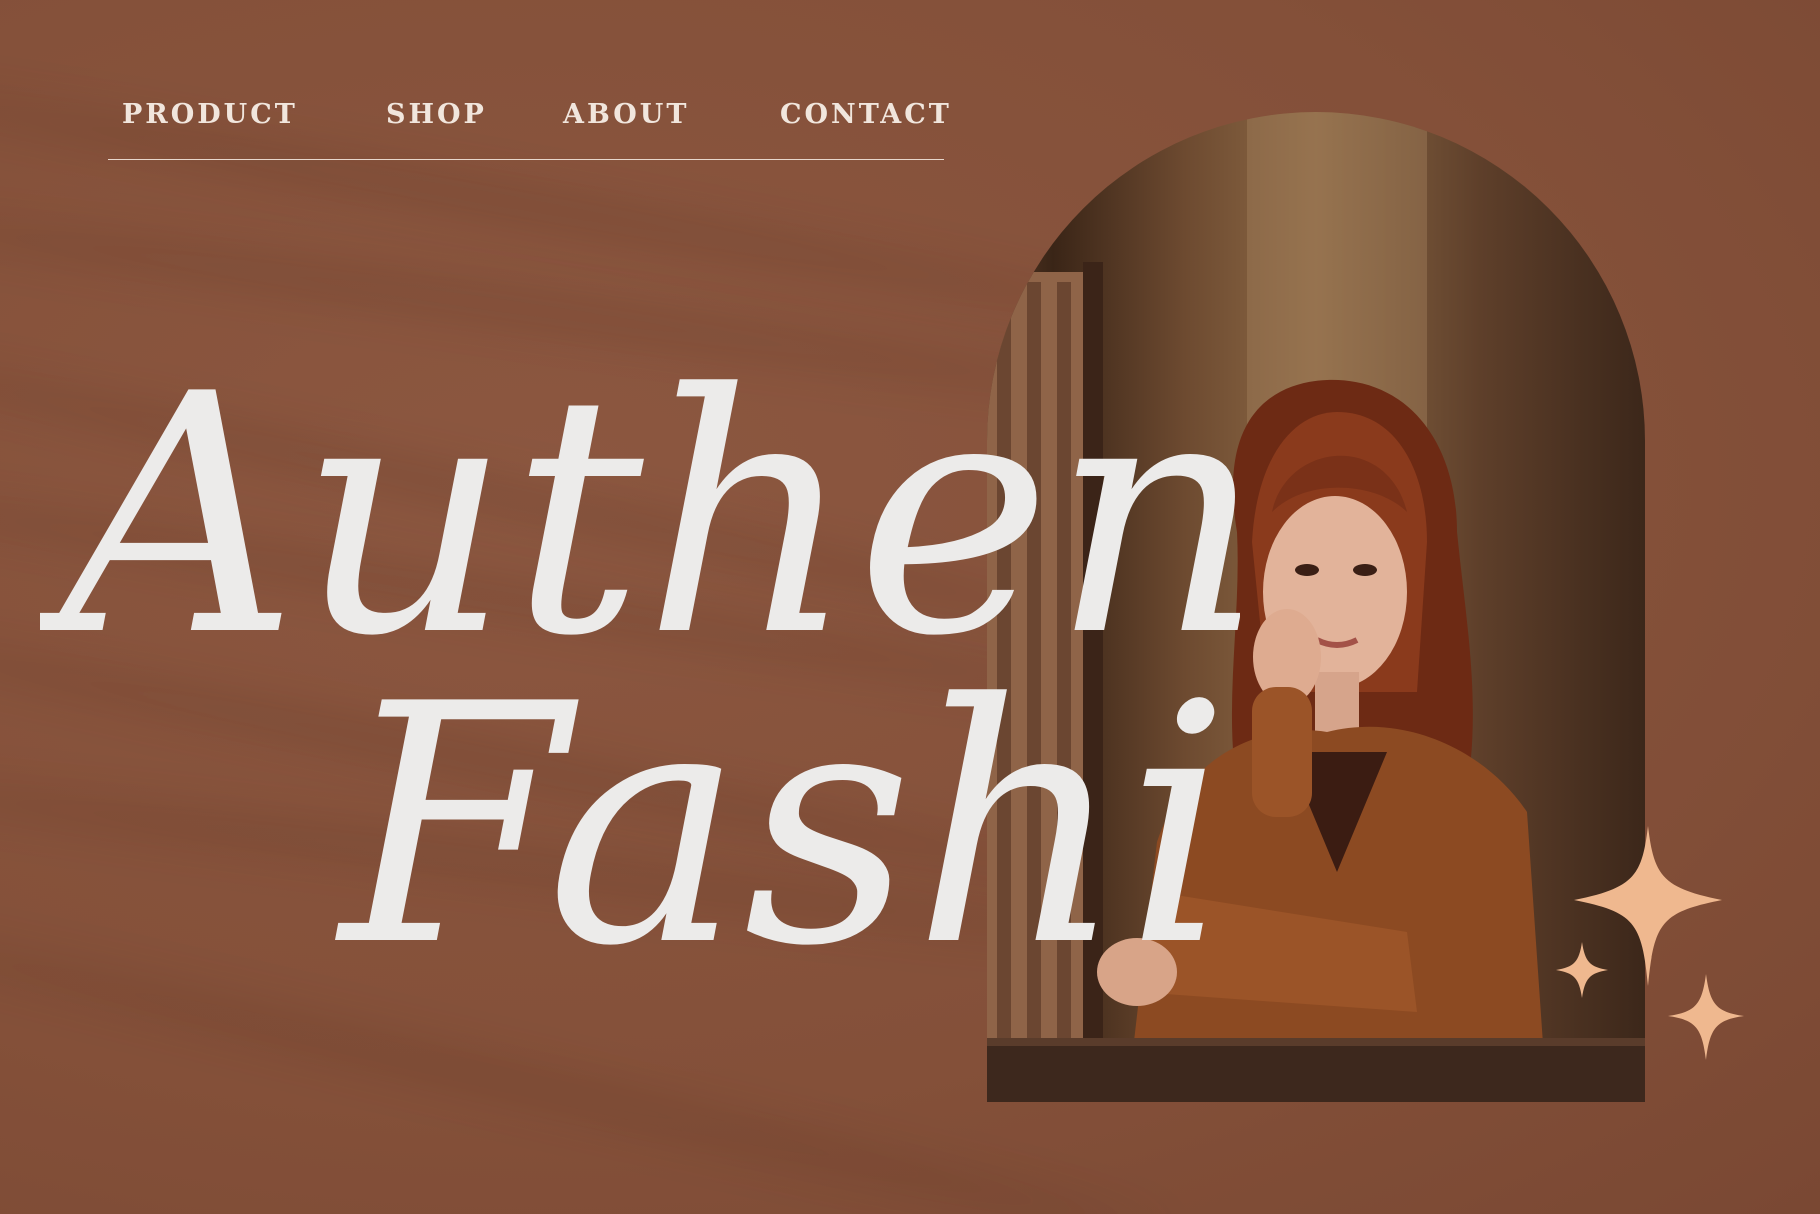 Image resolution: width=1820 pixels, height=1214 pixels. Describe the element at coordinates (866, 114) in the screenshot. I see `nav-contact: CONTACT` at that location.